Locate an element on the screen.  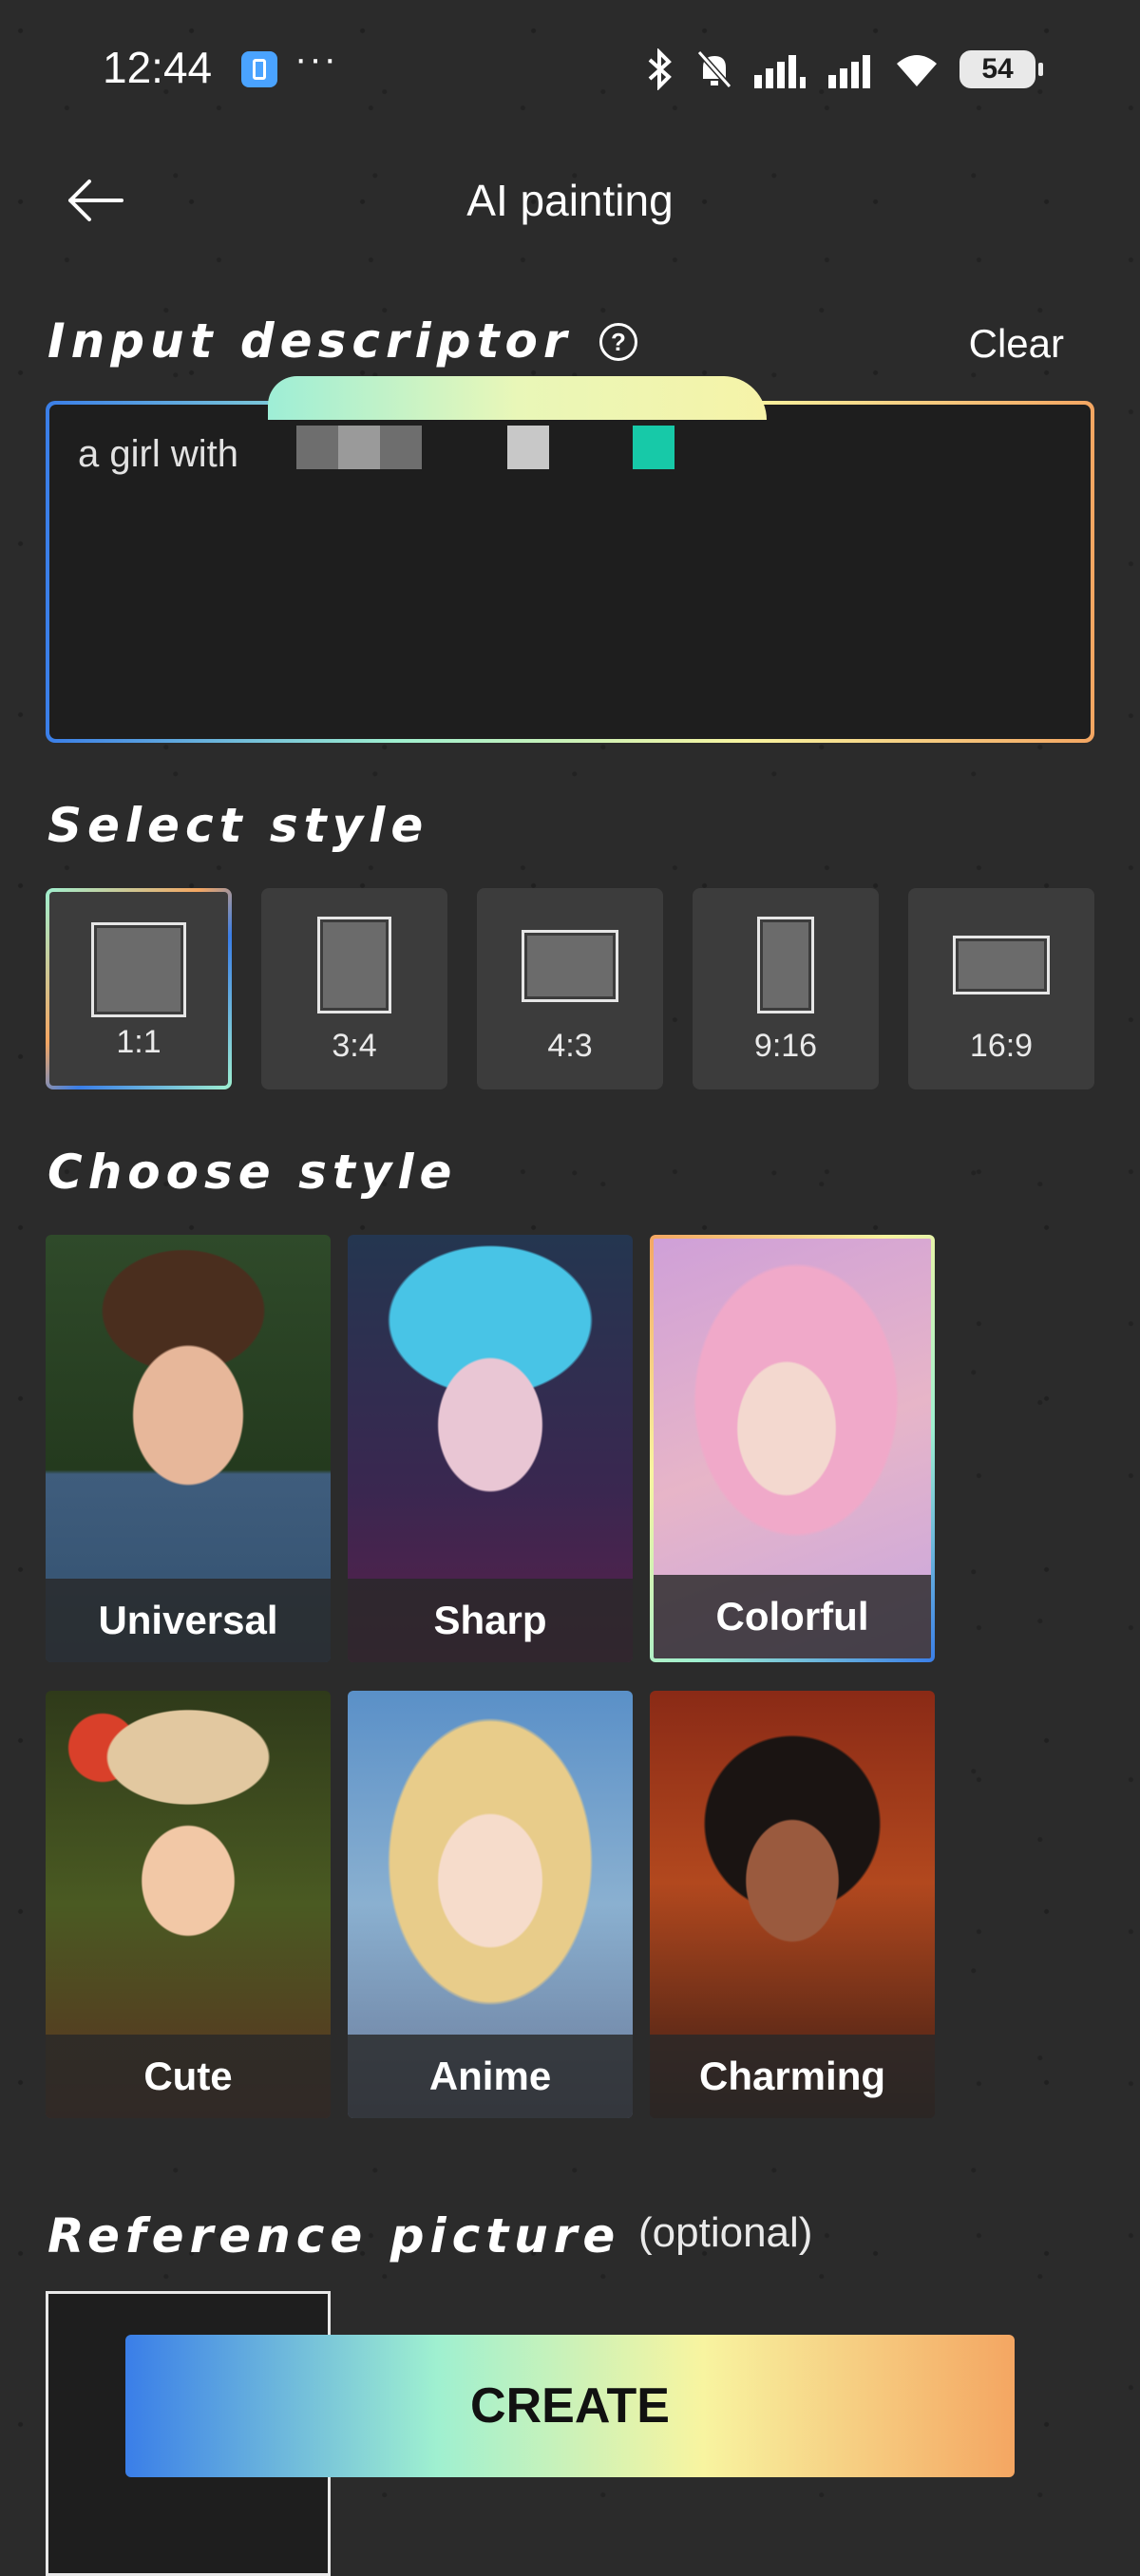
ratio-9-16-icon is located at coordinates (785, 965).